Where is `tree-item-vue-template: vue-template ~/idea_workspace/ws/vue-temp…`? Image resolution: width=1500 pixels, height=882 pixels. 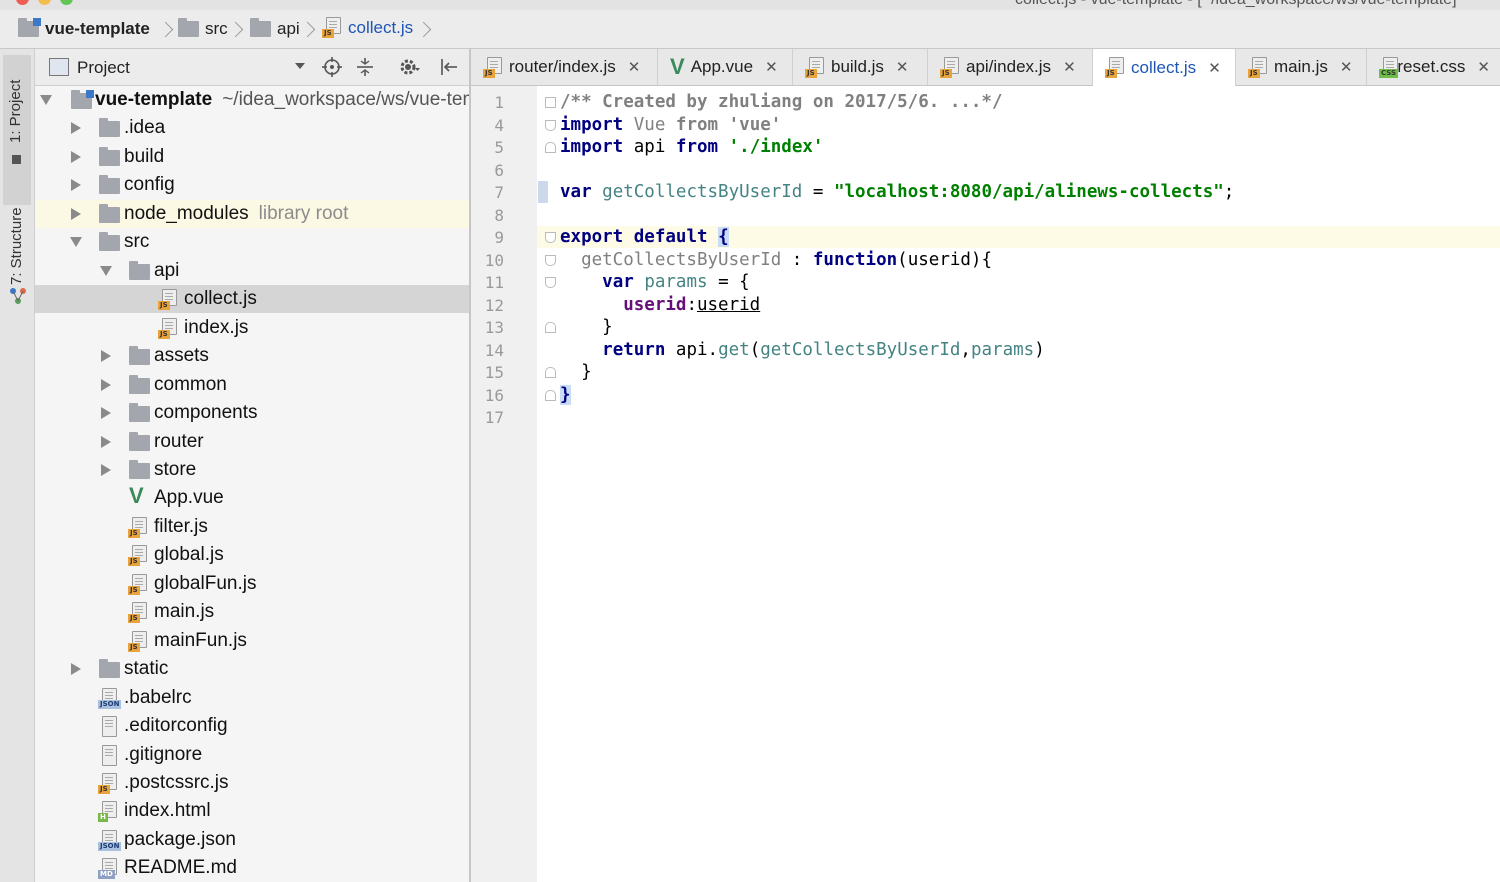 tree-item-vue-template: vue-template ~/idea_workspace/ws/vue-temp… is located at coordinates (252, 100).